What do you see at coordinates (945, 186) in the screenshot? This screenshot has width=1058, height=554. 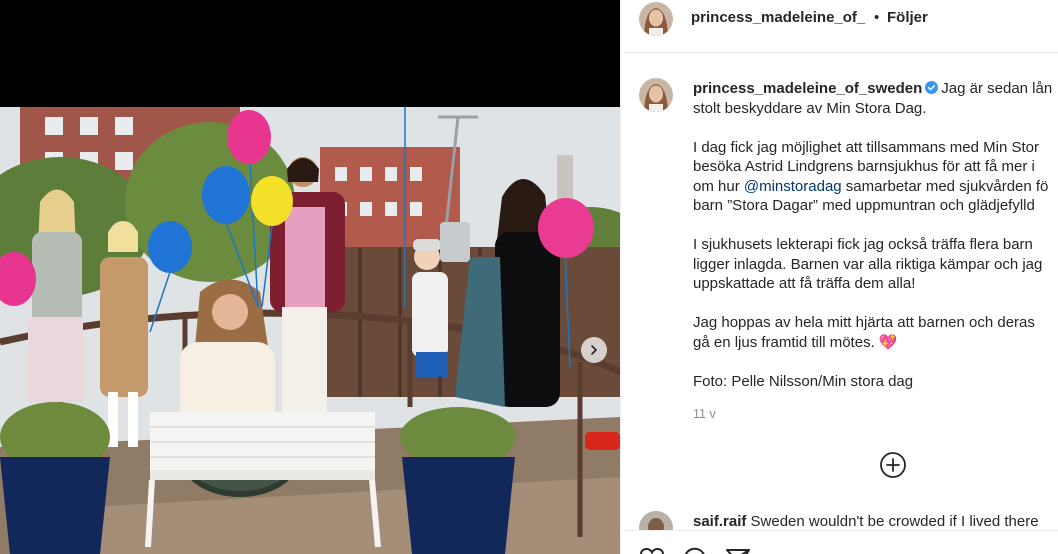 I see `caption-text-segment: samarbetar med sjukvården fö` at bounding box center [945, 186].